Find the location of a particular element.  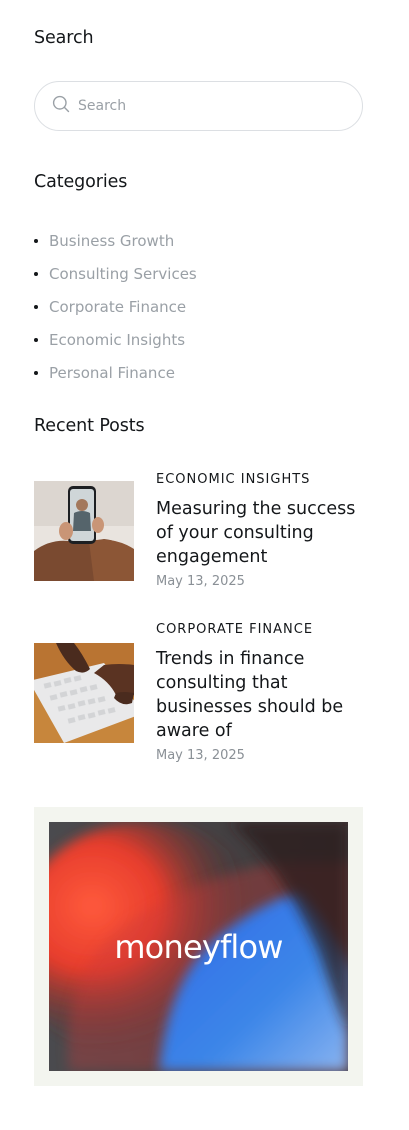

search-icon is located at coordinates (61, 106).